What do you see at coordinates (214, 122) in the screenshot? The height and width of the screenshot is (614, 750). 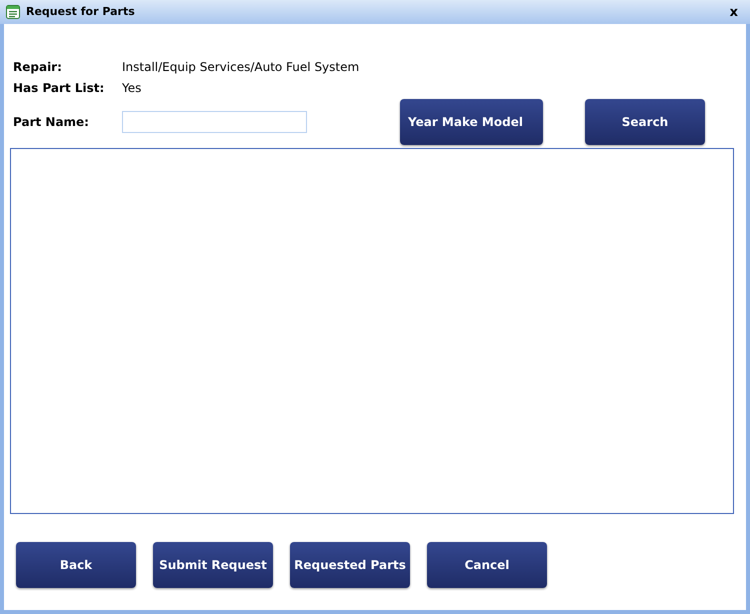 I see `part-name-field` at bounding box center [214, 122].